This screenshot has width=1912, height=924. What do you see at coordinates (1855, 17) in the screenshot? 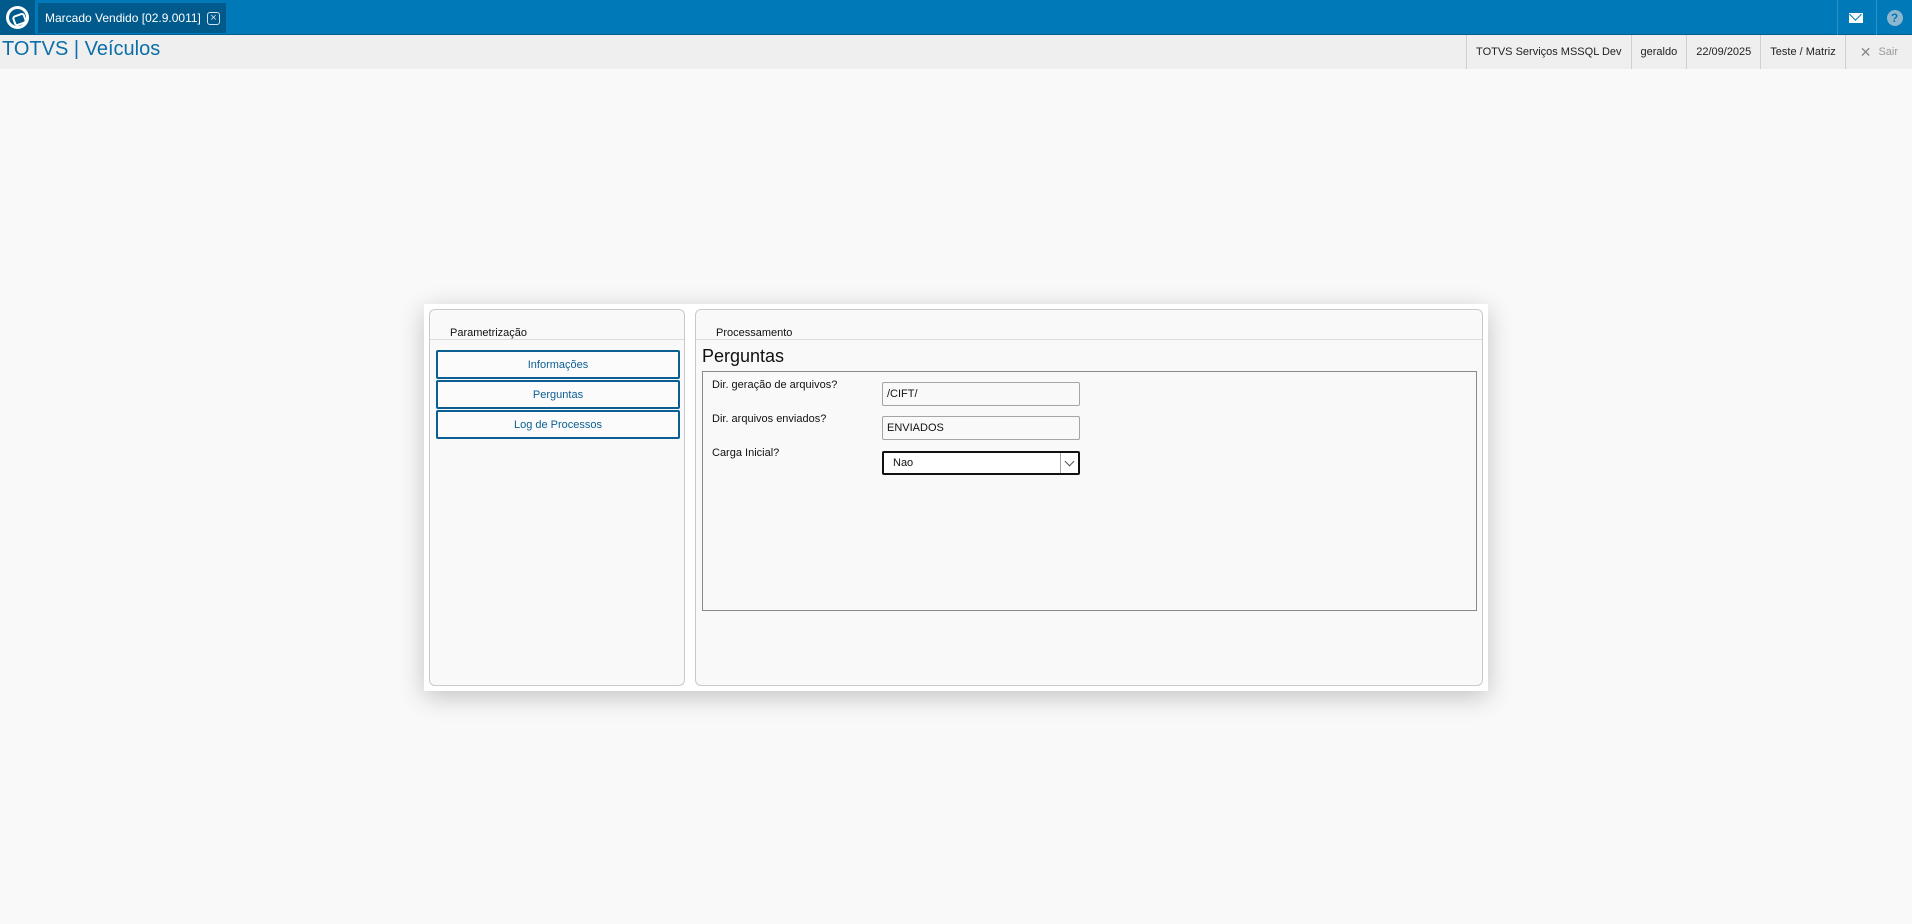
I see `mail-icon` at bounding box center [1855, 17].